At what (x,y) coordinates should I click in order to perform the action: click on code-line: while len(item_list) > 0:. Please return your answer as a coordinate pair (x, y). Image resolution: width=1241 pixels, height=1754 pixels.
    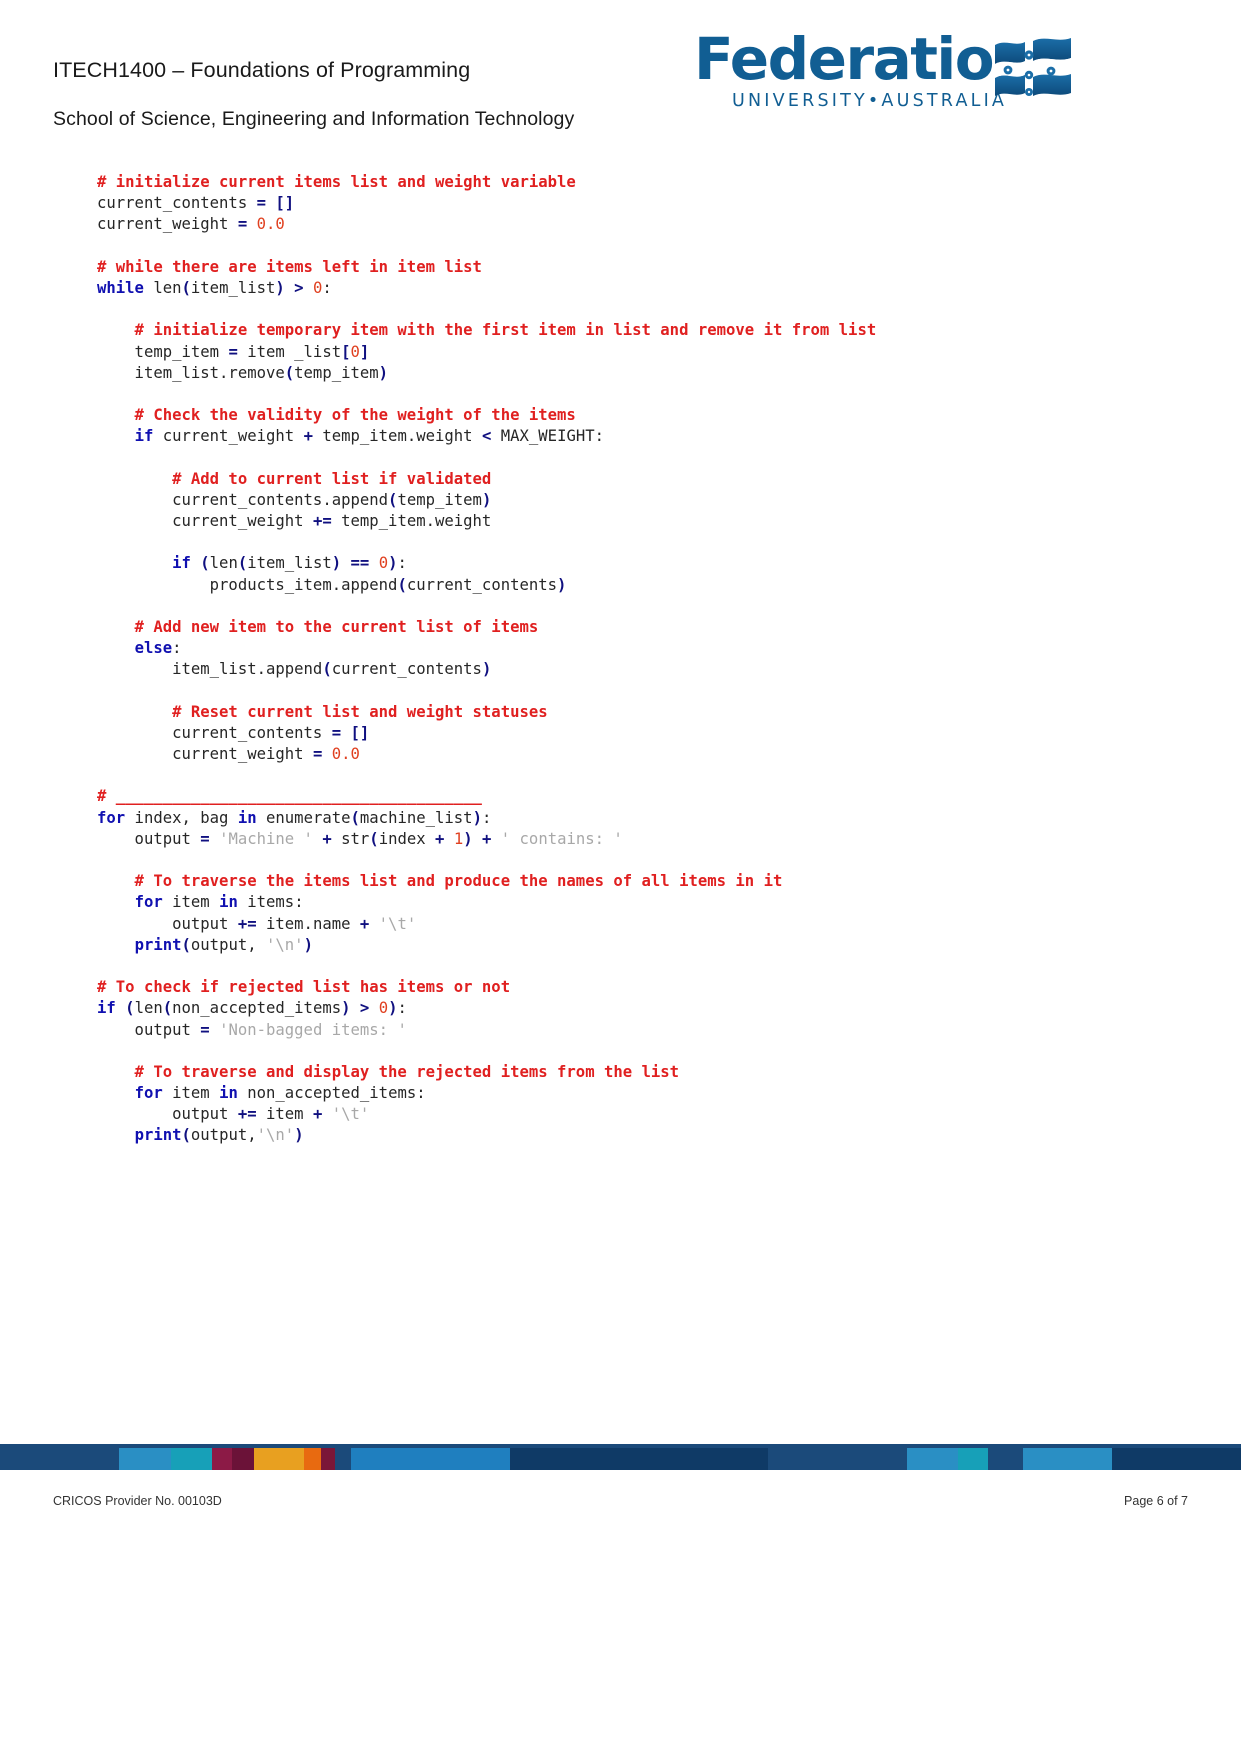
    Looking at the image, I should click on (647, 288).